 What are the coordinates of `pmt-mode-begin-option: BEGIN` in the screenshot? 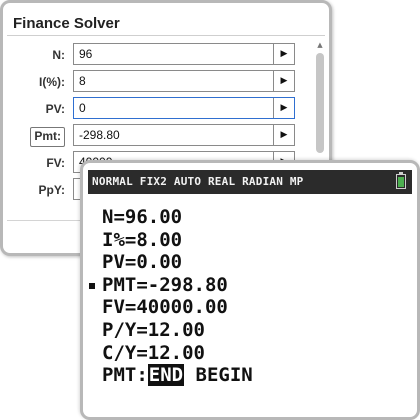 It's located at (224, 375).